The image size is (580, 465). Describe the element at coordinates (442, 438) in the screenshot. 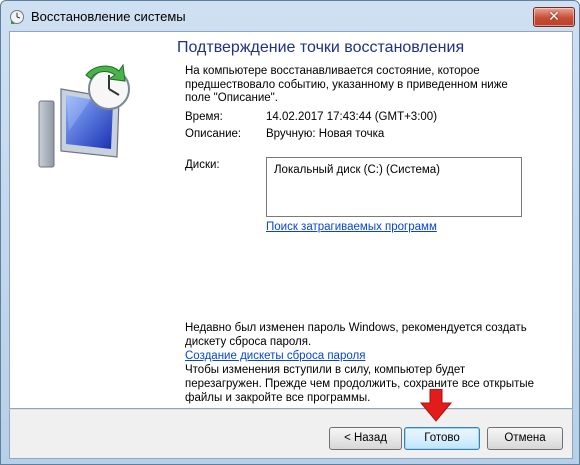

I see `finish-button: Готово` at that location.